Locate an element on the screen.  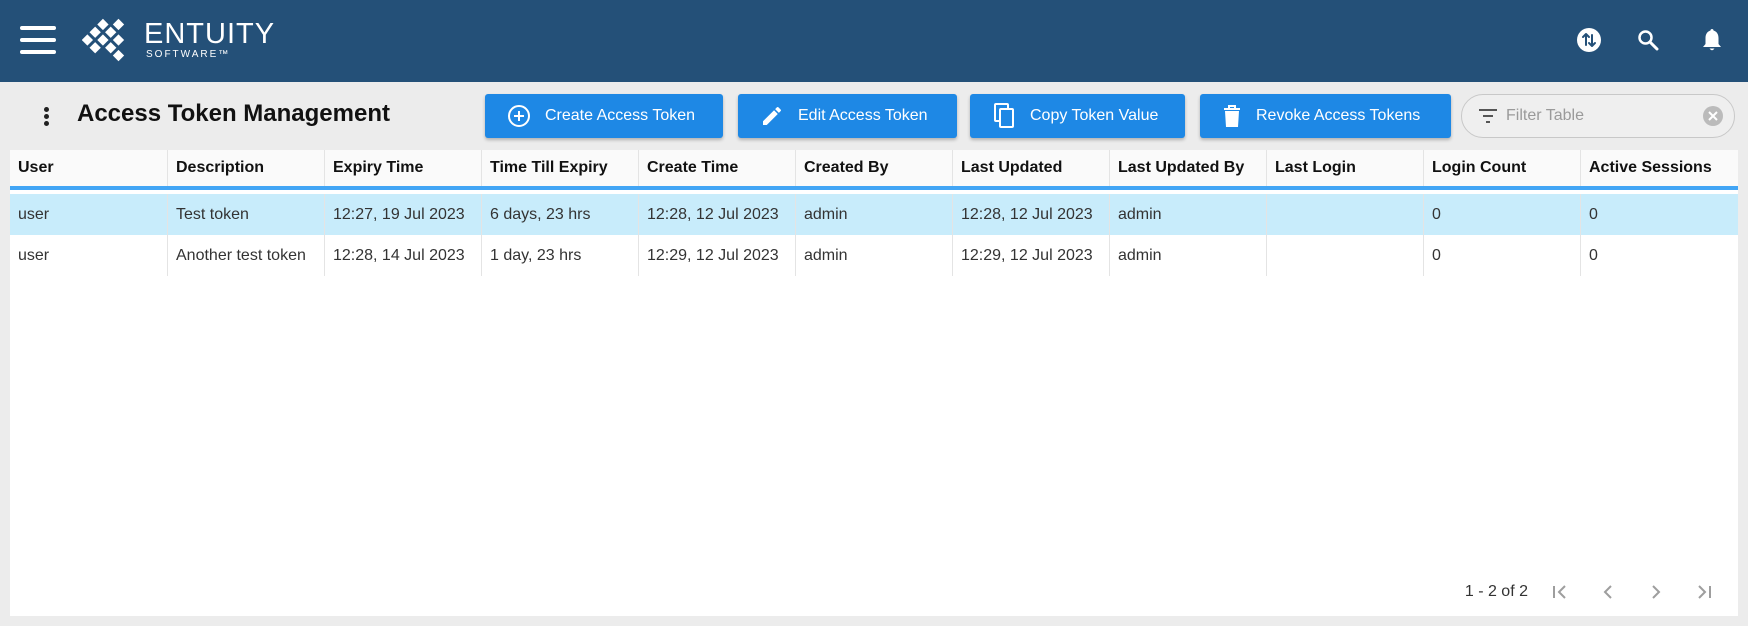
create-access-token-label: Create Access Token is located at coordinates (620, 116).